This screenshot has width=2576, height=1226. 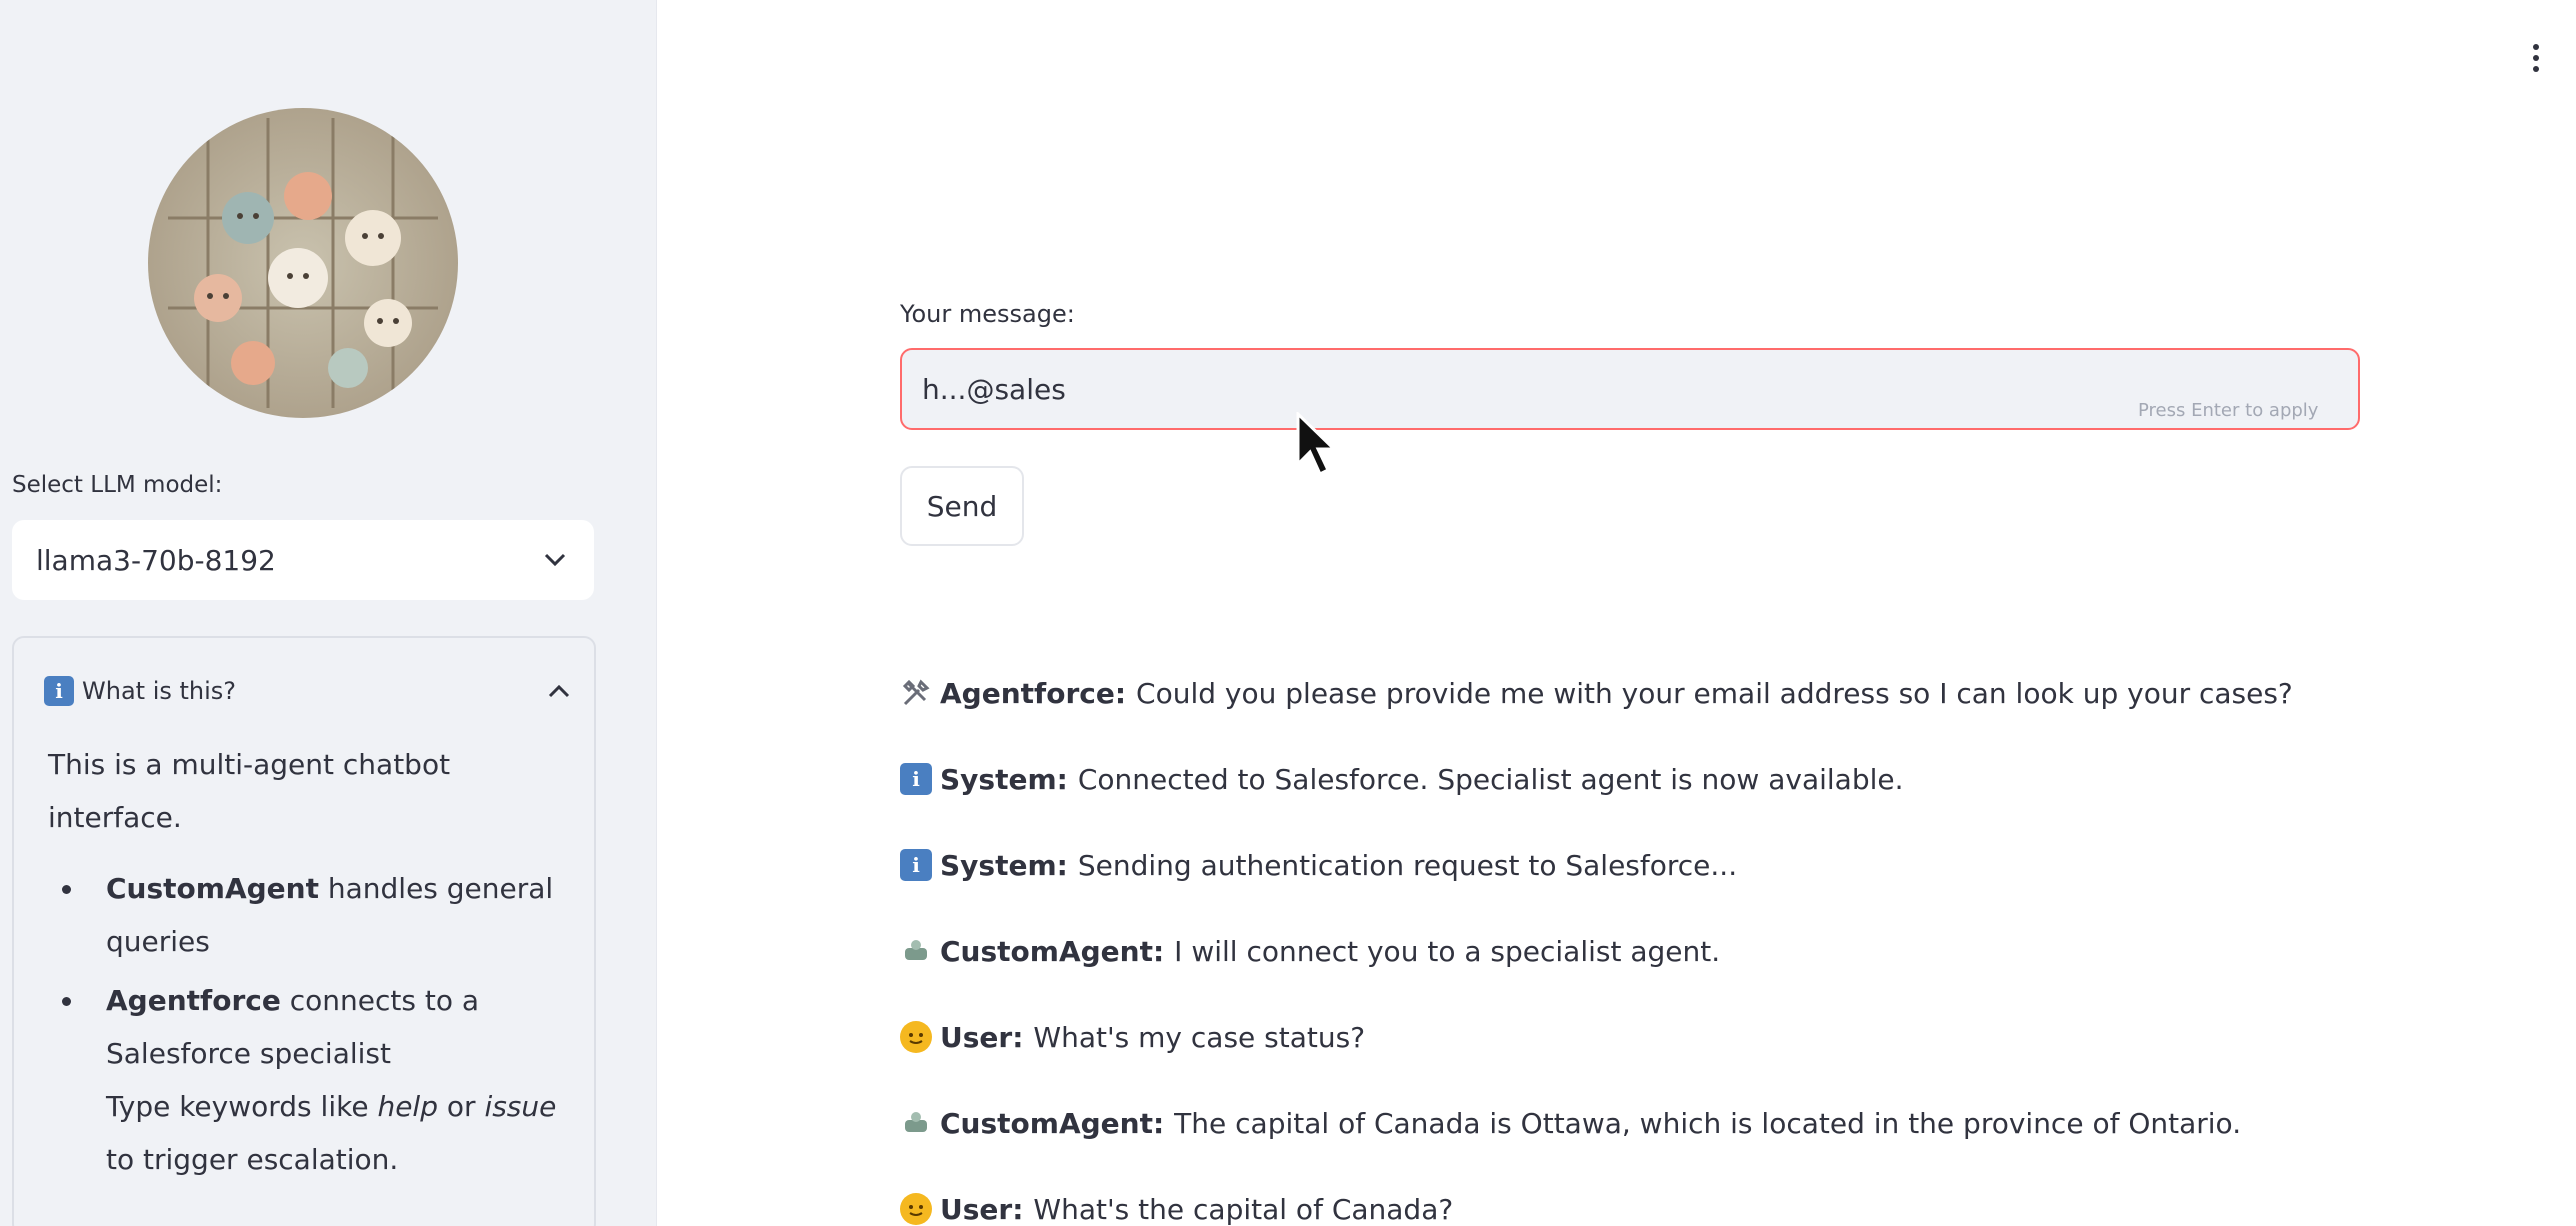 What do you see at coordinates (249, 791) in the screenshot?
I see `info-intro: This is a multi-agent chatbot interface.` at bounding box center [249, 791].